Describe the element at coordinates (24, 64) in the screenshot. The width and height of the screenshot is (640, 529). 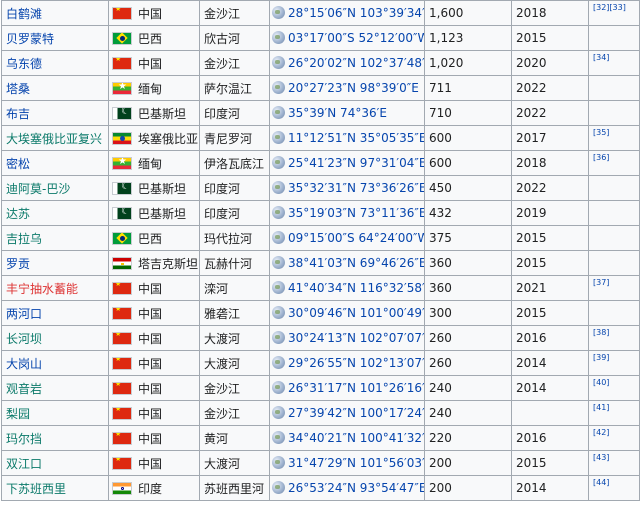
I see `dam-name-link: 乌东德` at that location.